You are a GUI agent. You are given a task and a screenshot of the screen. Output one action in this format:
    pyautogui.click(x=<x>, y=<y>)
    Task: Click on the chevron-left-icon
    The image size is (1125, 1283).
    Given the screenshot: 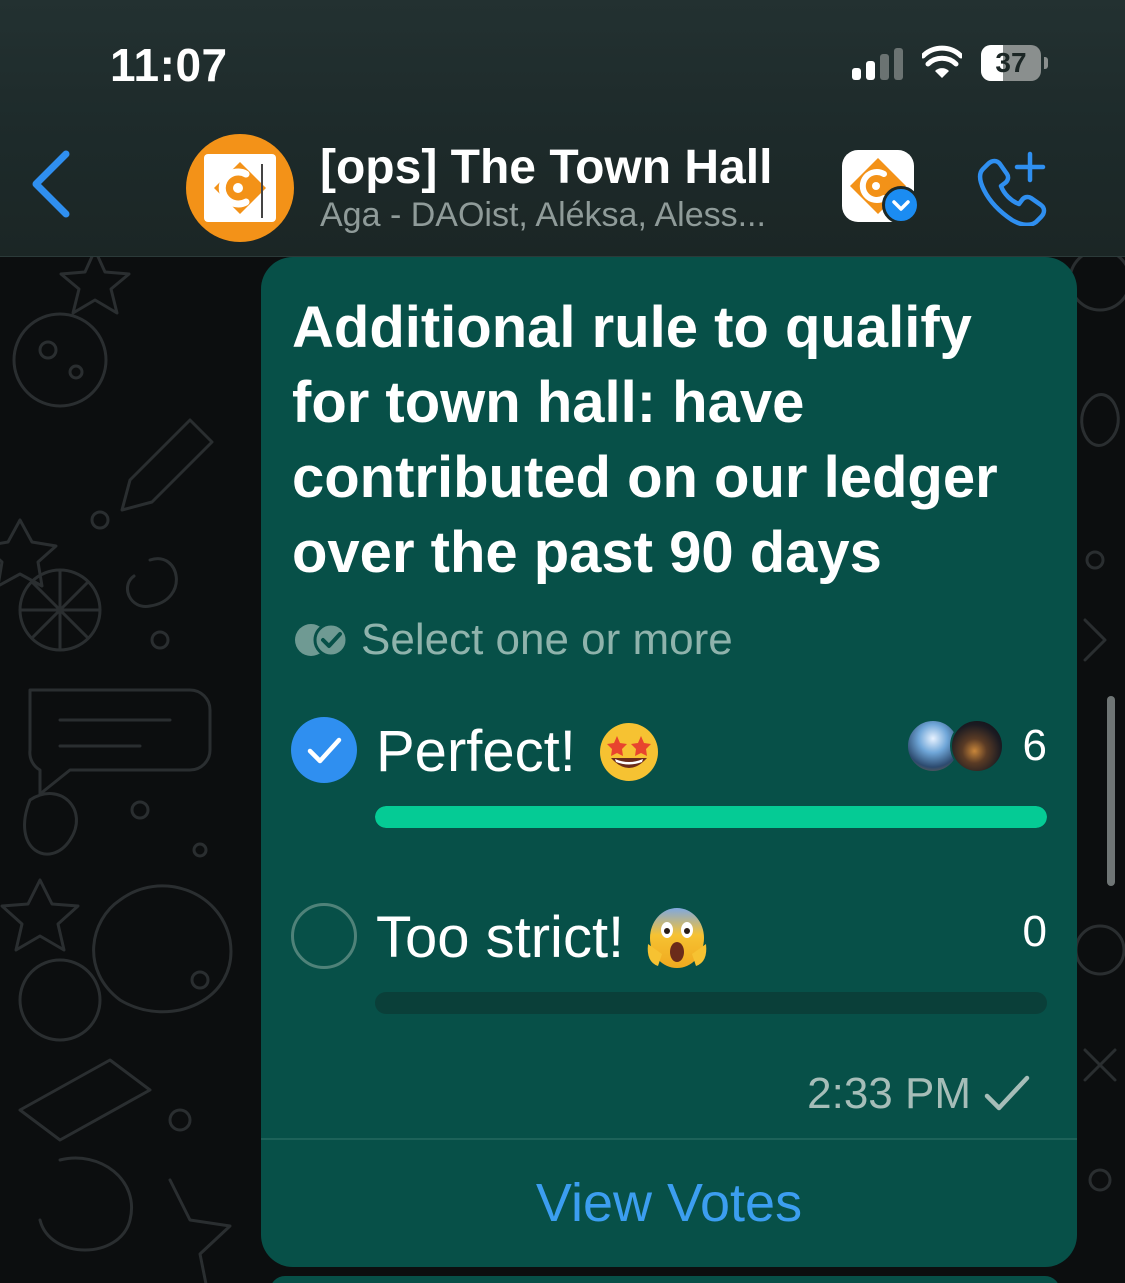 What is the action you would take?
    pyautogui.click(x=52, y=186)
    